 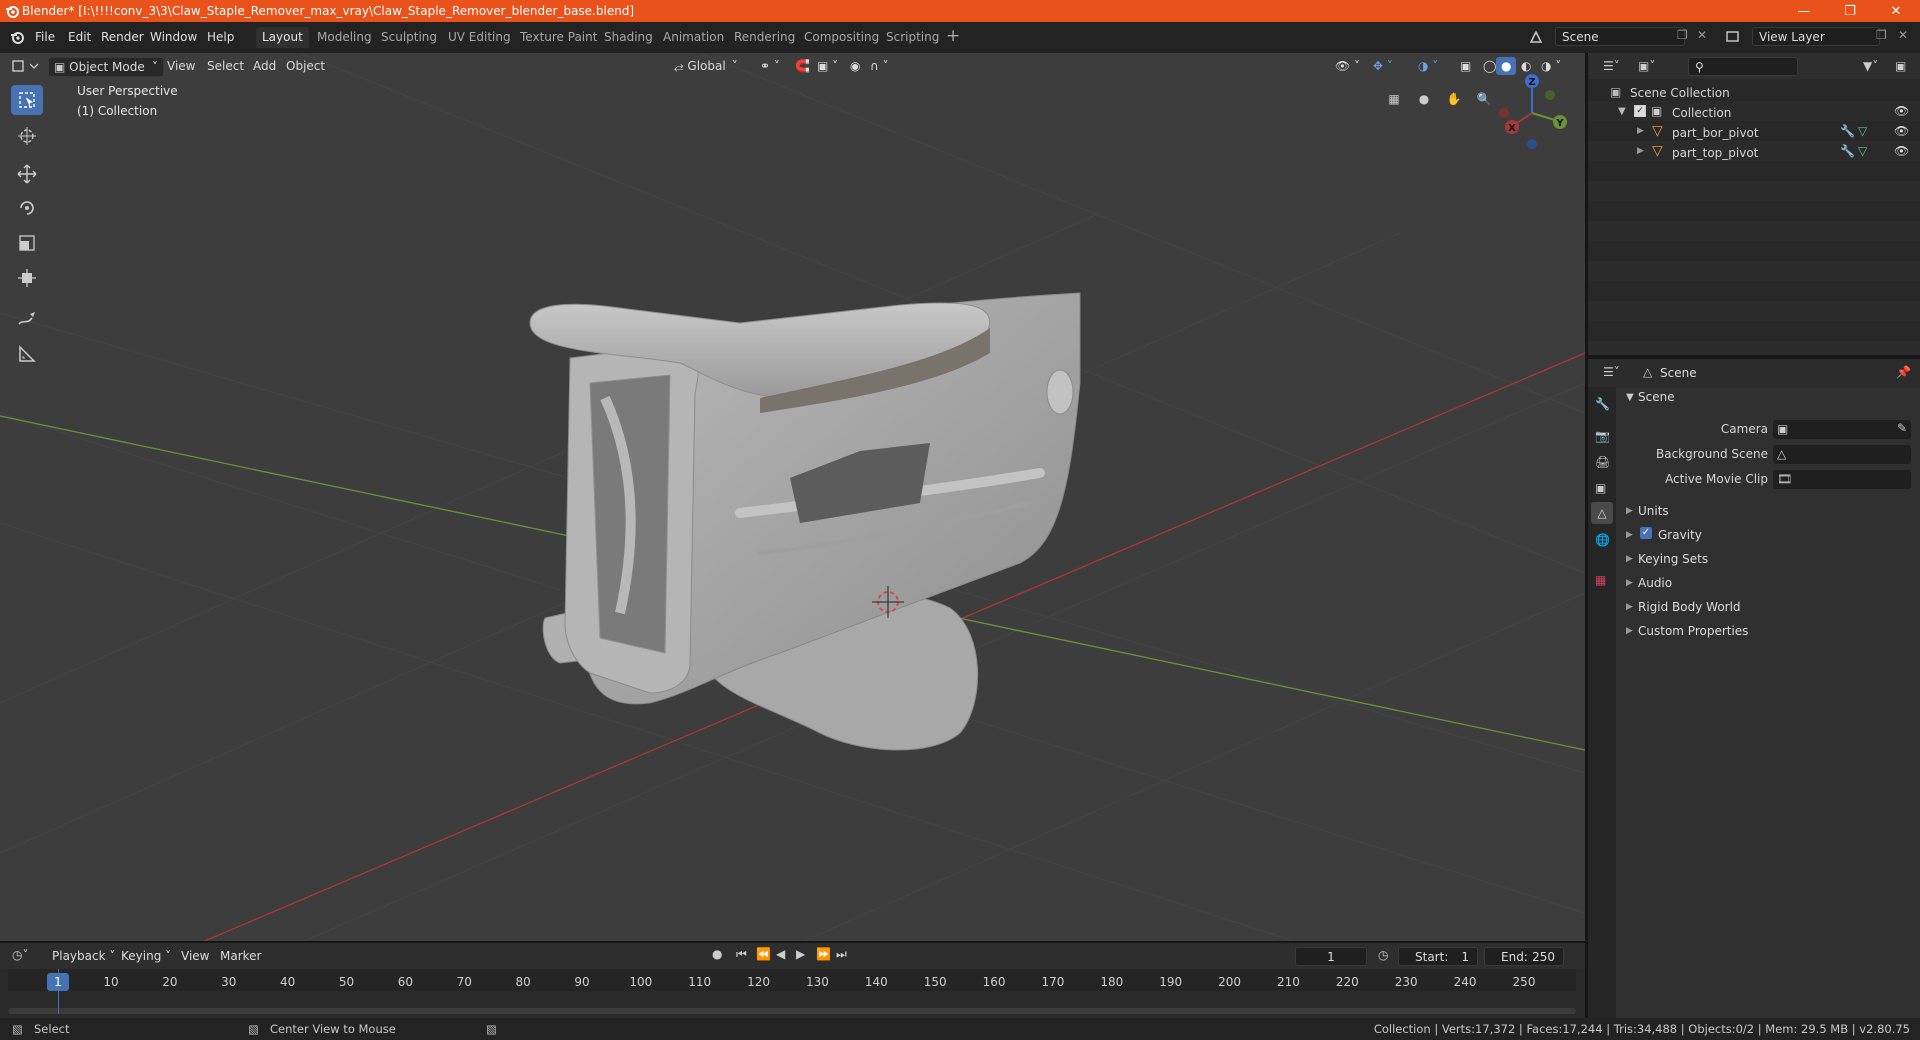 I want to click on outliner-search-input: ⚲, so click(x=1743, y=66).